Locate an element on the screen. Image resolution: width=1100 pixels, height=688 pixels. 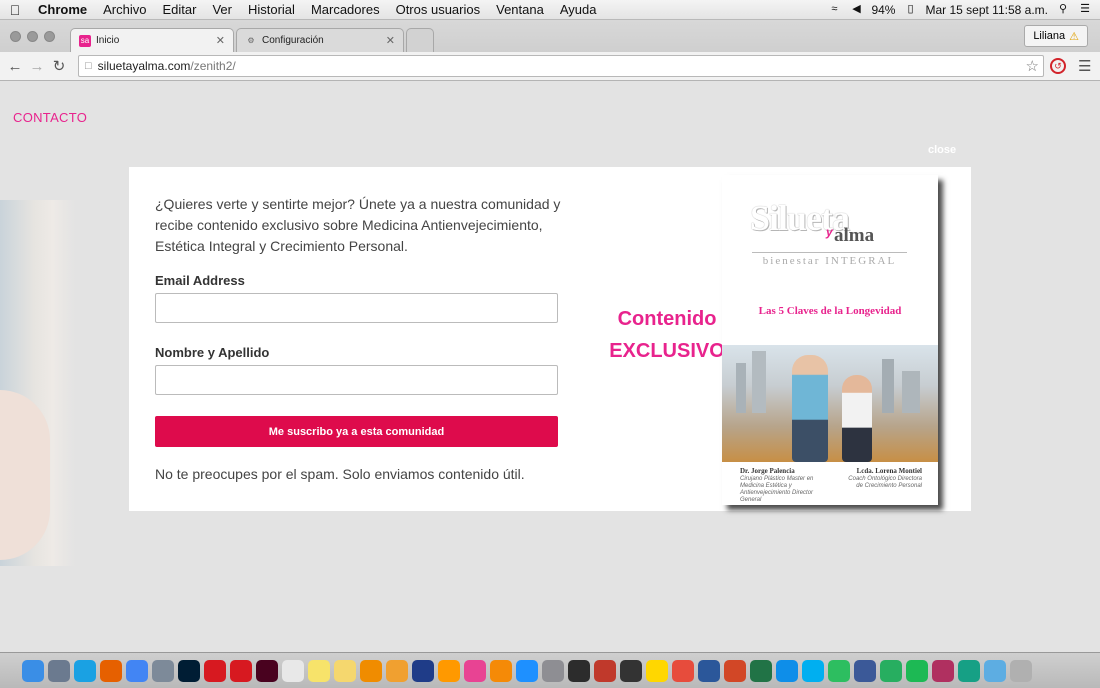
app-store-icon is located at coordinates (527, 670).